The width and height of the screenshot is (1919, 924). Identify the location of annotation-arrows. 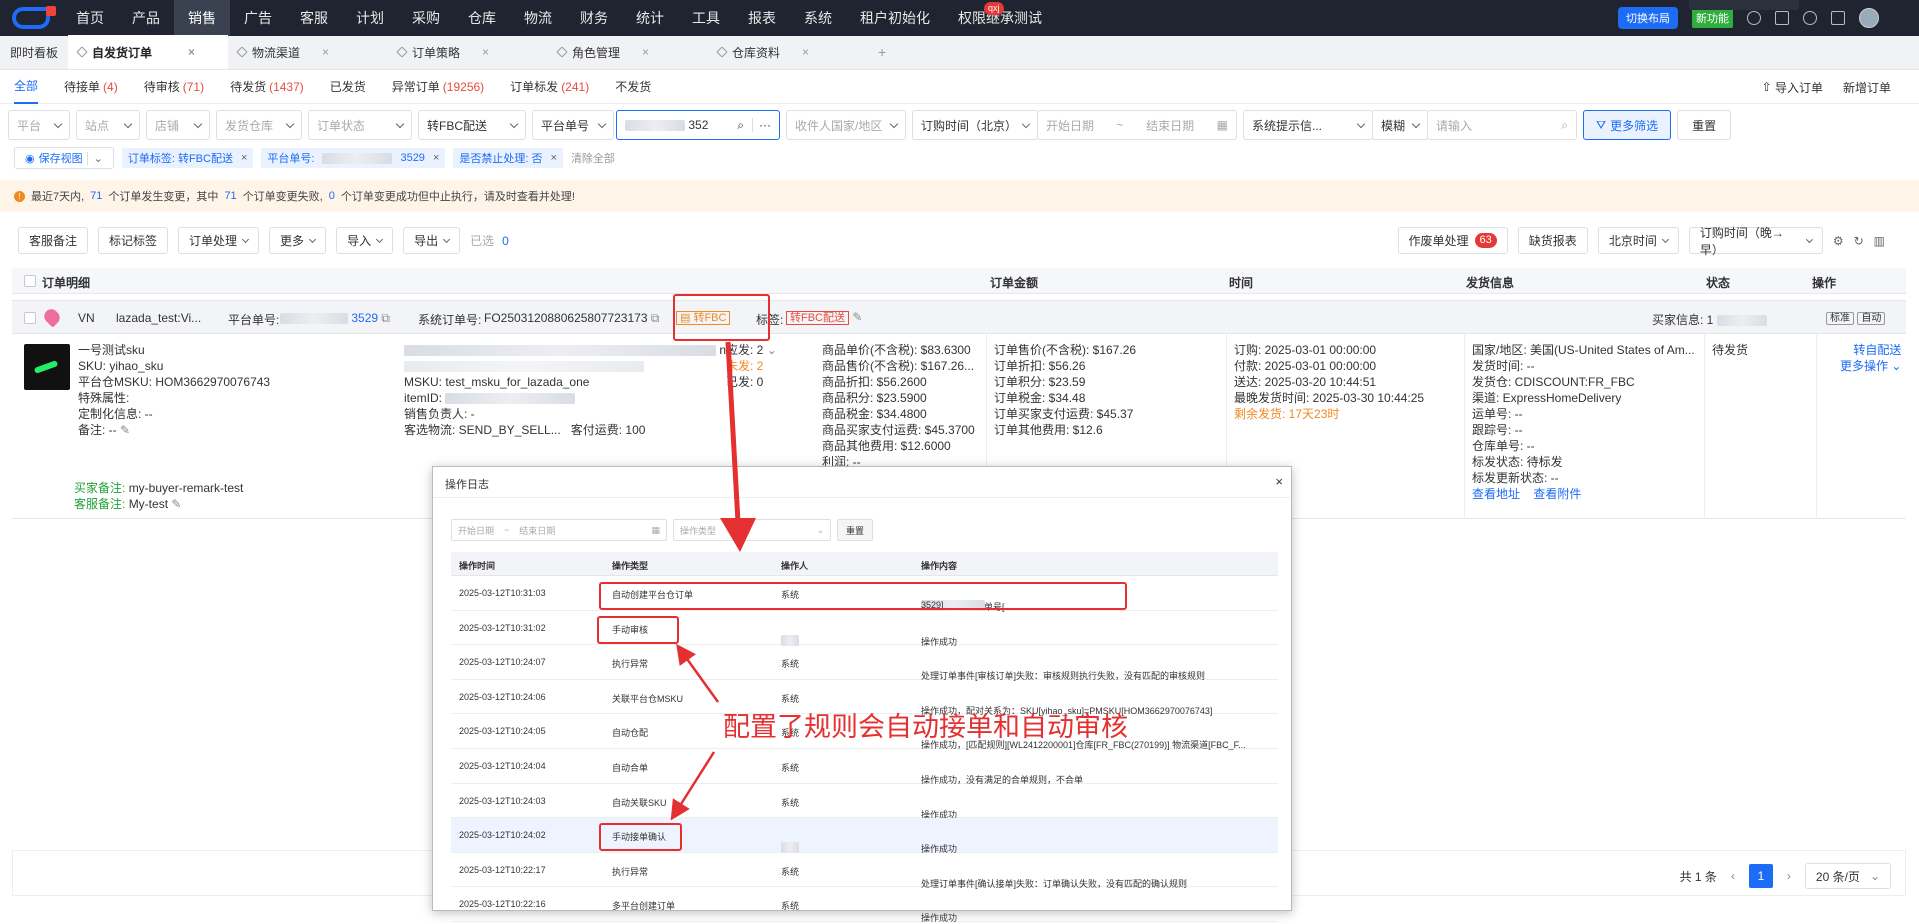
(713, 581).